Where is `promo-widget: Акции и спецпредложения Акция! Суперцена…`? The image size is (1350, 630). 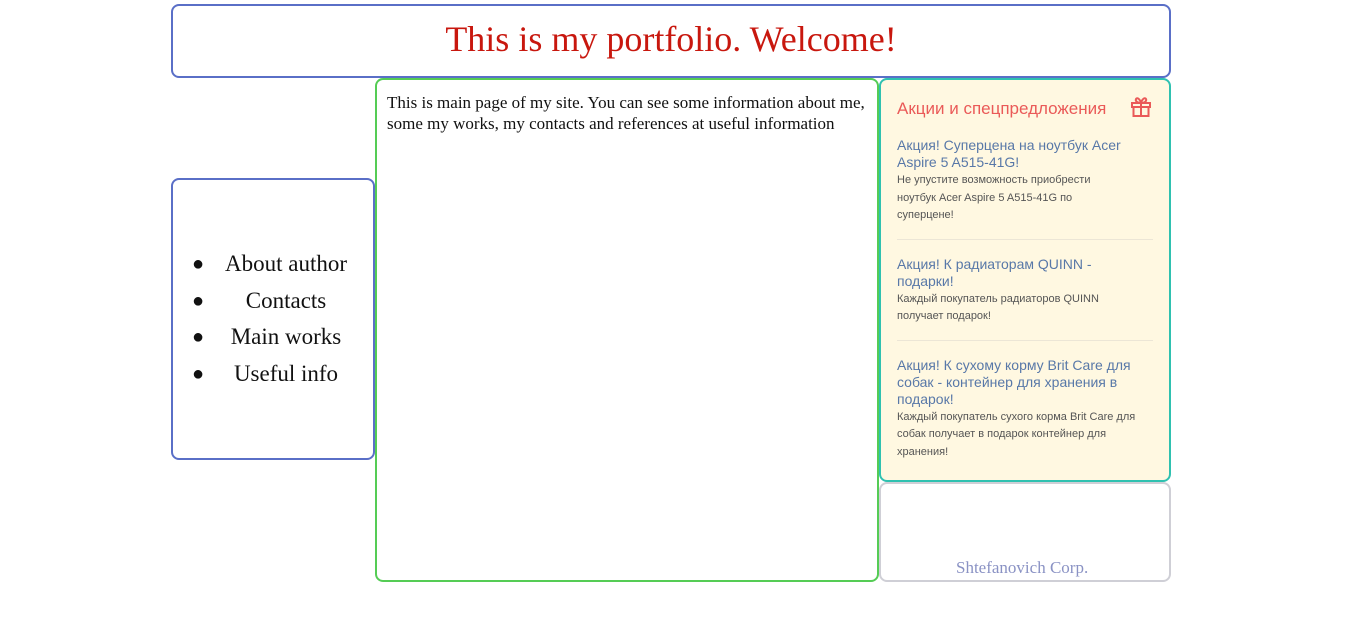 promo-widget: Акции и спецпредложения Акция! Суперцена… is located at coordinates (1025, 280).